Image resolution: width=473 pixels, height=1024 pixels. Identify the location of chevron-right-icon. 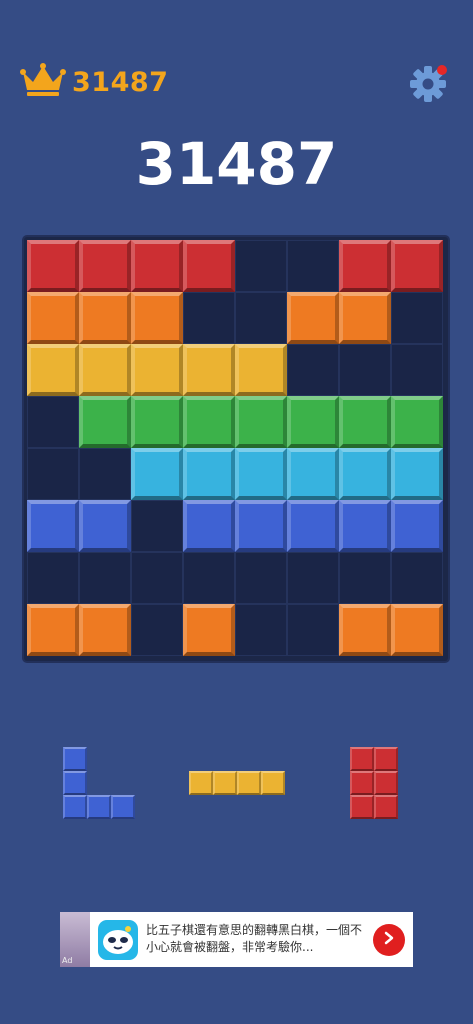
(389, 939).